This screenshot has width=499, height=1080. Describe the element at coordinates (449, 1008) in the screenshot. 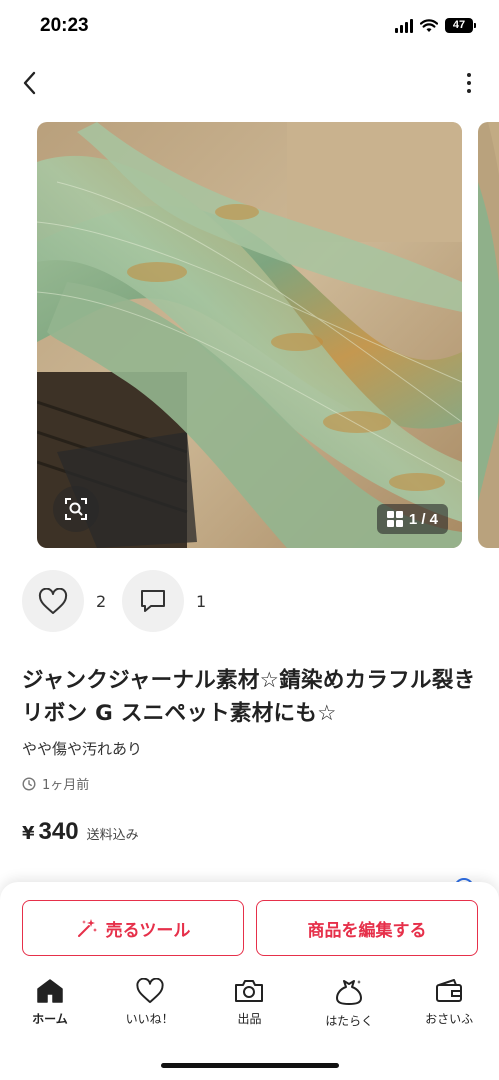

I see `tab-wallet: おさいふ` at that location.